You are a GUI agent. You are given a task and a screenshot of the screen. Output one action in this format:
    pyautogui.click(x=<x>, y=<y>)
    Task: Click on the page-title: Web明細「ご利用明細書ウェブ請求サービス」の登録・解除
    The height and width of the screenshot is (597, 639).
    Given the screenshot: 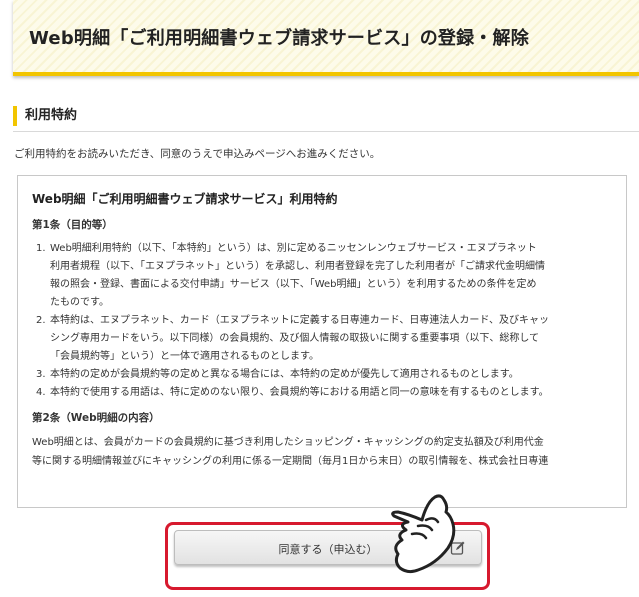 What is the action you would take?
    pyautogui.click(x=279, y=38)
    